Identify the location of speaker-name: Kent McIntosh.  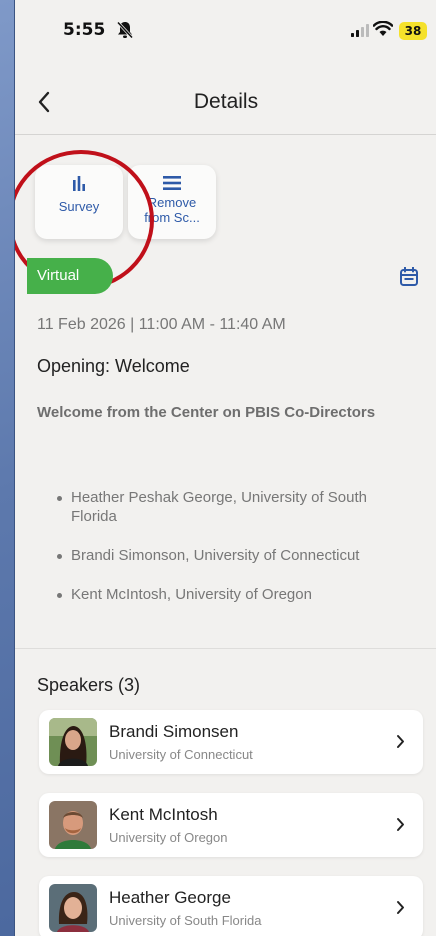
(163, 814).